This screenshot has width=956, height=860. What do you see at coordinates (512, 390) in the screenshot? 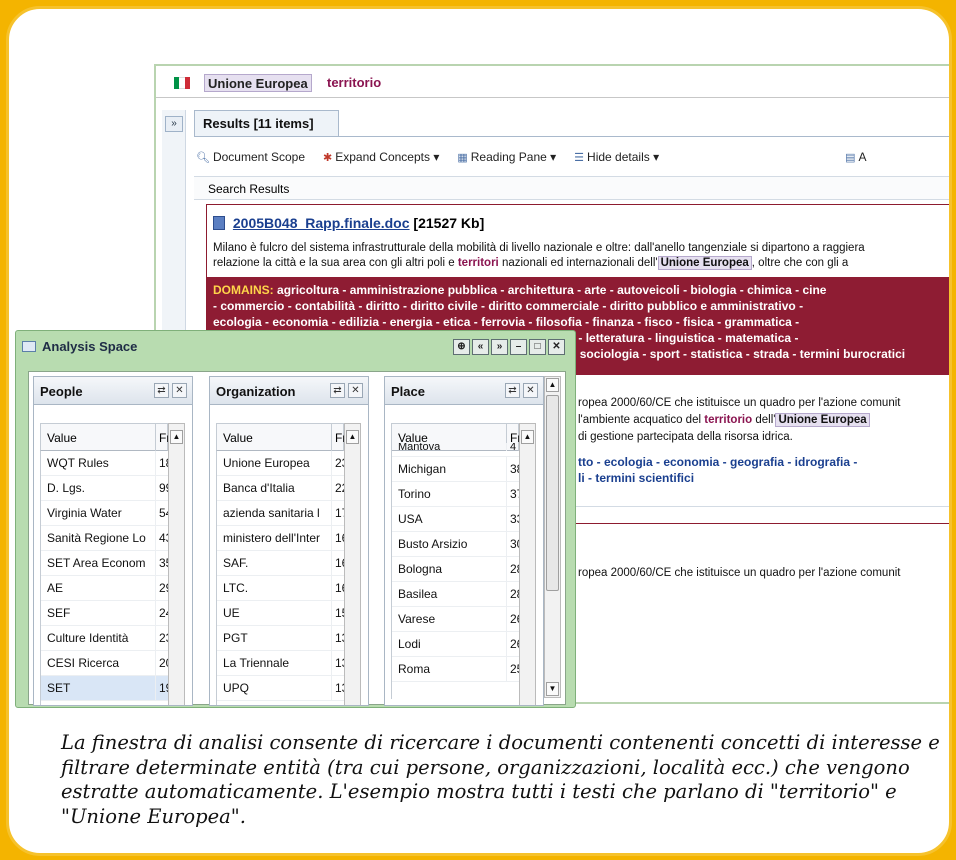
I see `place-refresh-icon: ⇄` at bounding box center [512, 390].